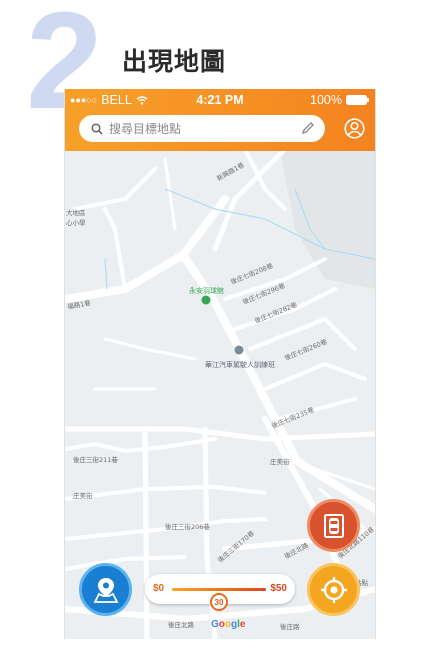 The height and width of the screenshot is (653, 423). I want to click on pencil-icon, so click(308, 128).